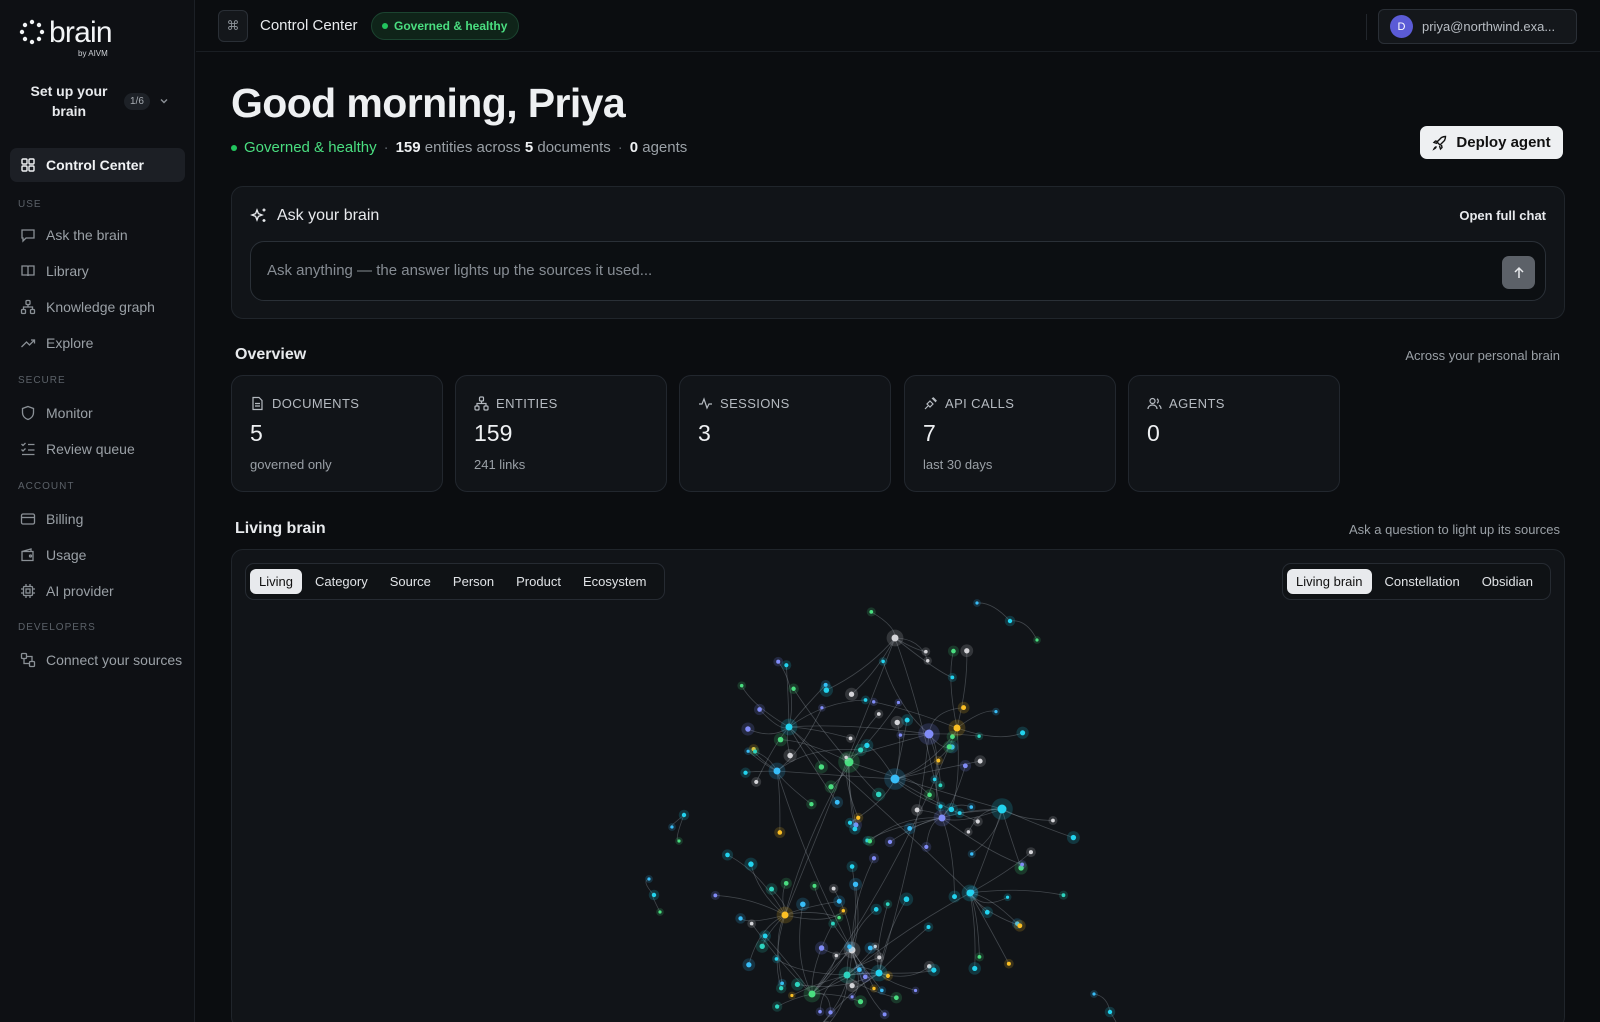 Image resolution: width=1600 pixels, height=1022 pixels. What do you see at coordinates (473, 581) in the screenshot?
I see `filter-person: Person` at bounding box center [473, 581].